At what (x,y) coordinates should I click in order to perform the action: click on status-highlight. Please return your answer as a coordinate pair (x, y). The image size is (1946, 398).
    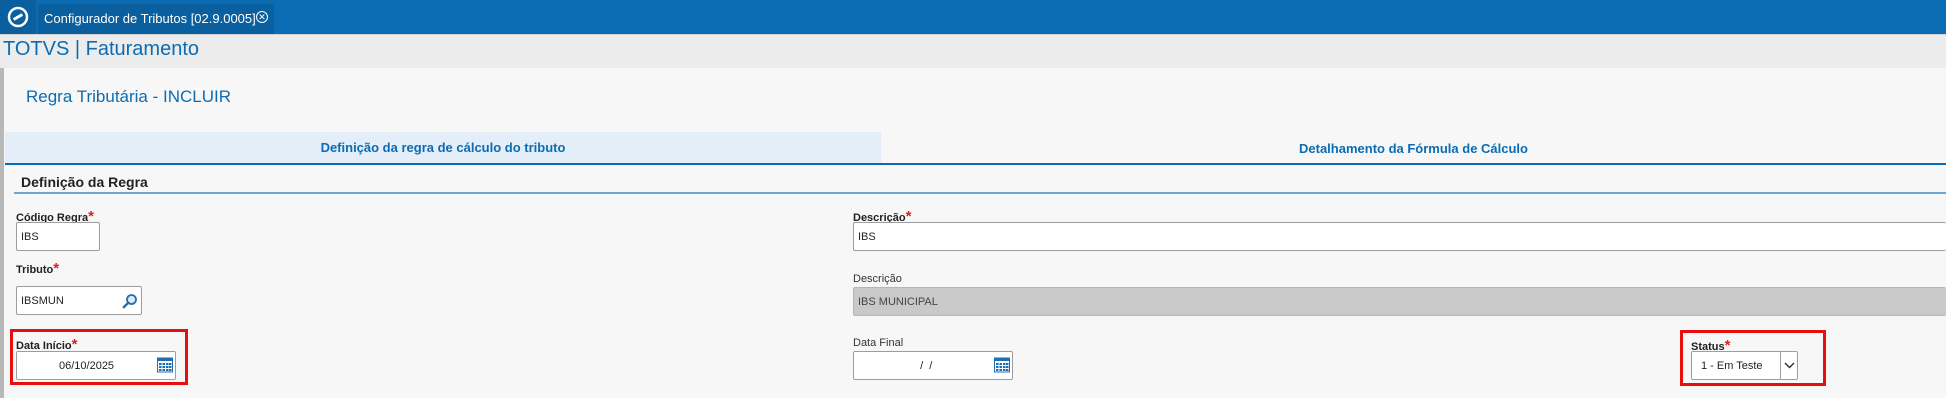
    Looking at the image, I should click on (1753, 358).